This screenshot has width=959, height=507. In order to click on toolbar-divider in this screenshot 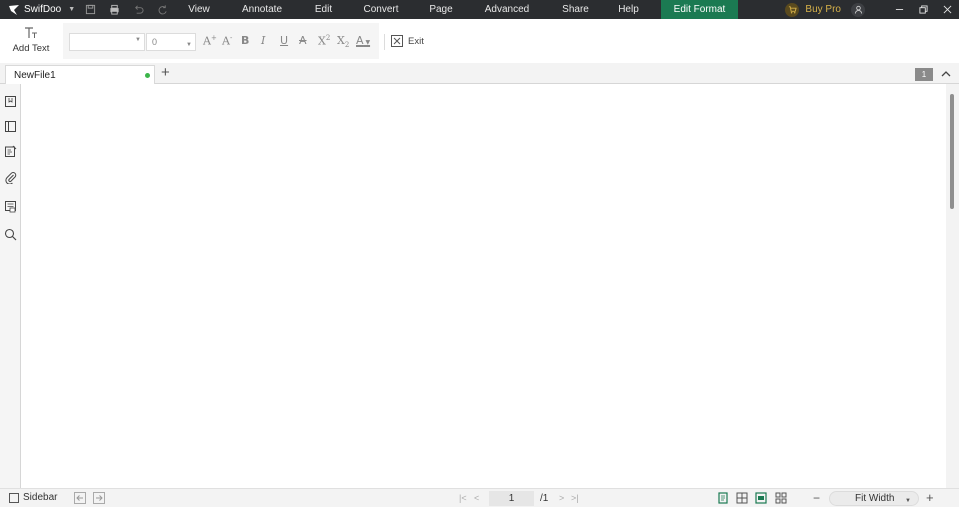, I will do `click(384, 42)`.